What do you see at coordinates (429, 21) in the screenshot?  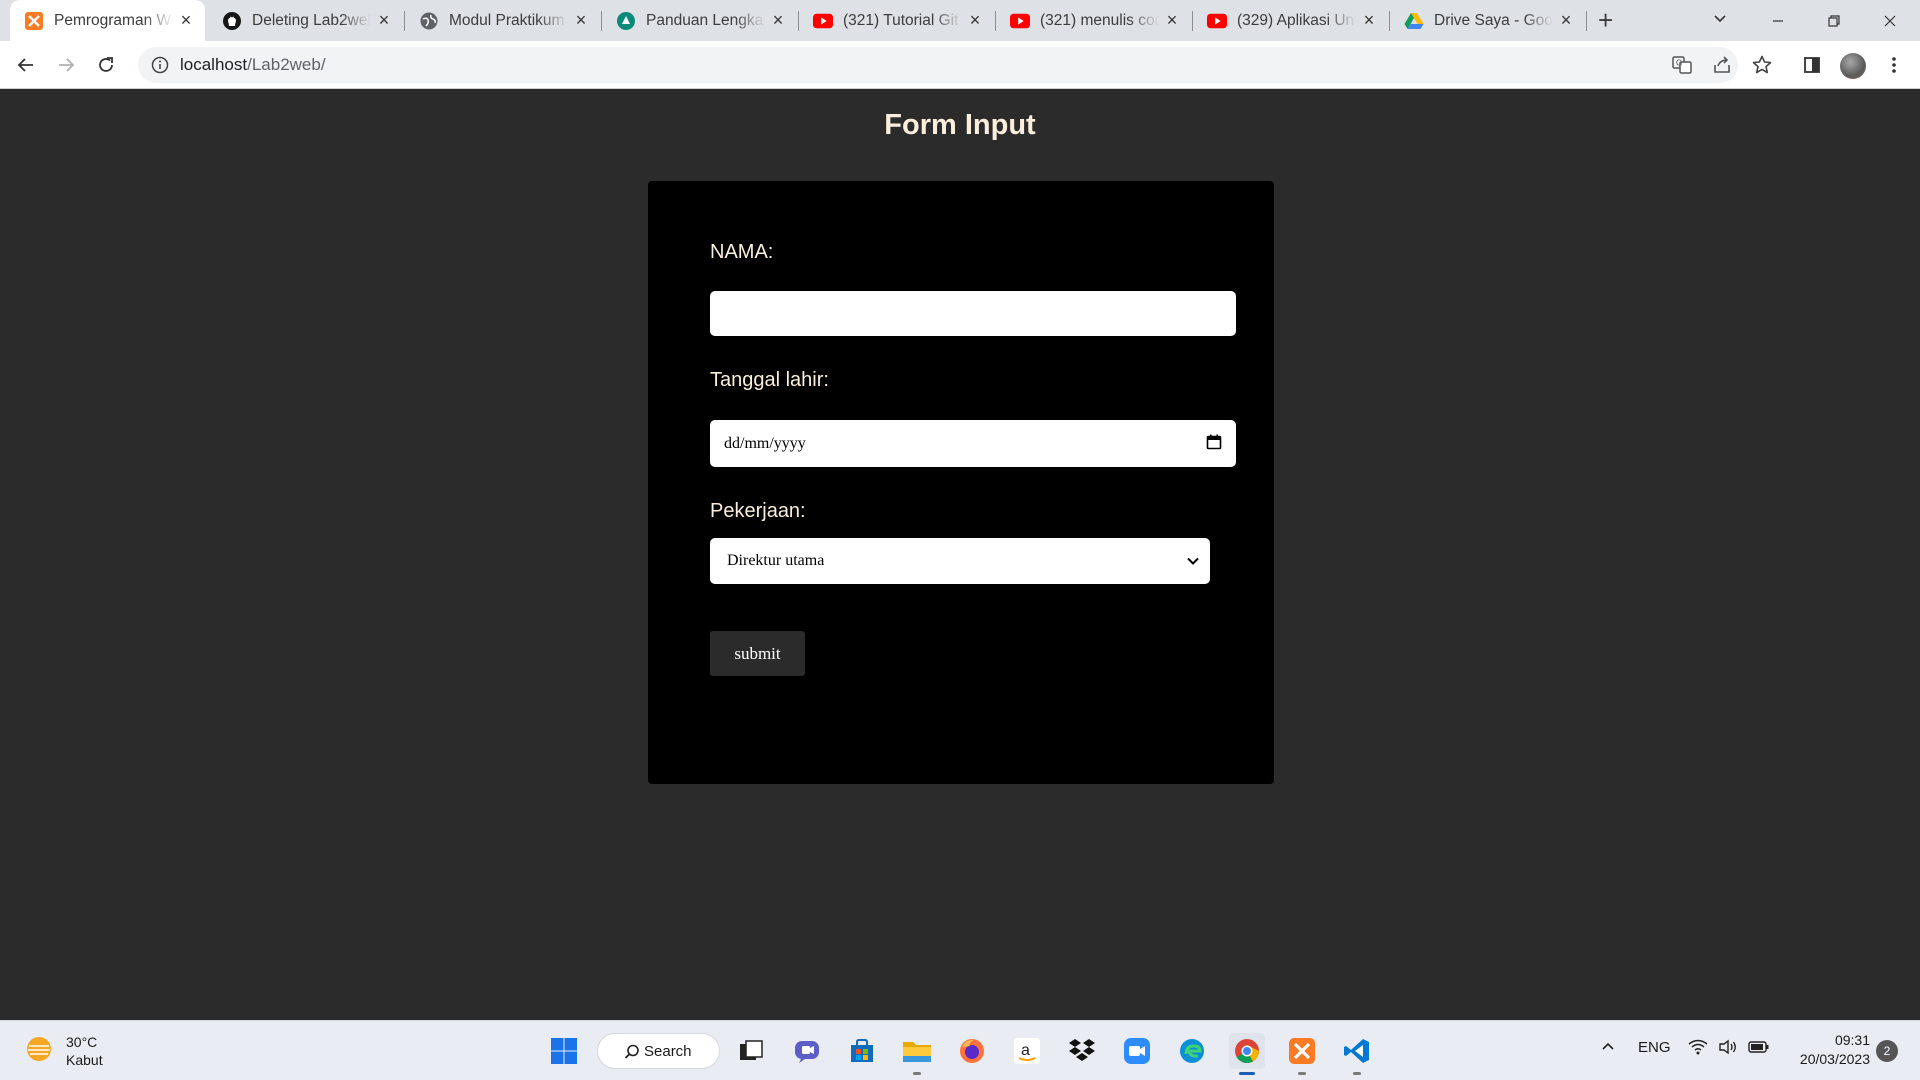 I see `globe-icon` at bounding box center [429, 21].